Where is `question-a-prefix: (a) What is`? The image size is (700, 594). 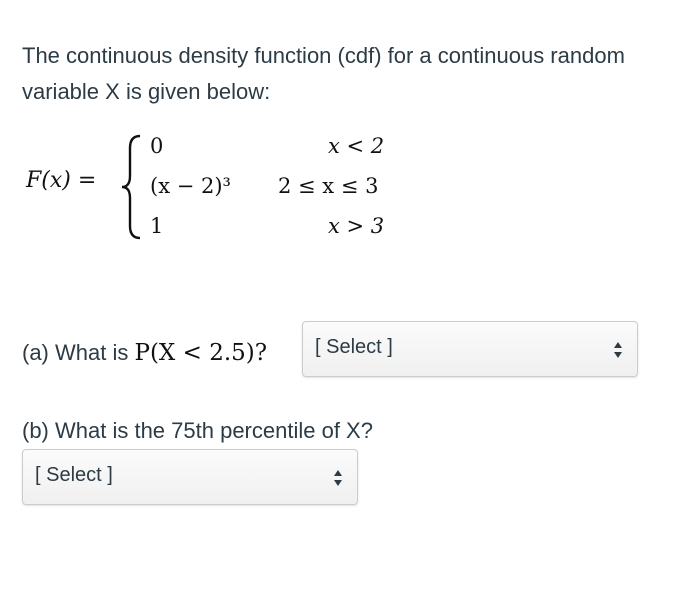 question-a-prefix: (a) What is is located at coordinates (75, 352).